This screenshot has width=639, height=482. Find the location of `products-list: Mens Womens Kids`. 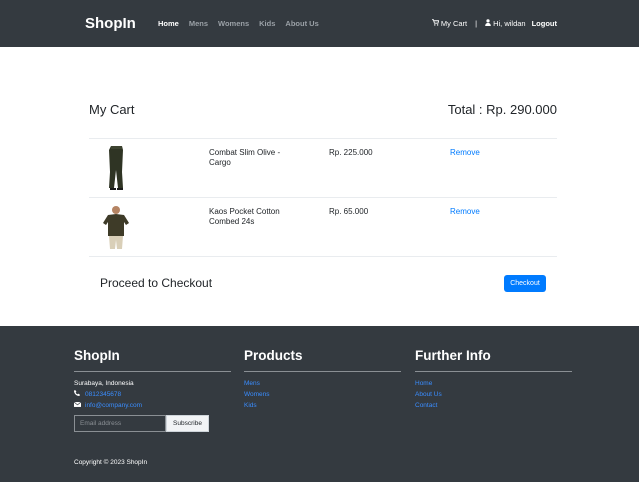

products-list: Mens Womens Kids is located at coordinates (322, 394).